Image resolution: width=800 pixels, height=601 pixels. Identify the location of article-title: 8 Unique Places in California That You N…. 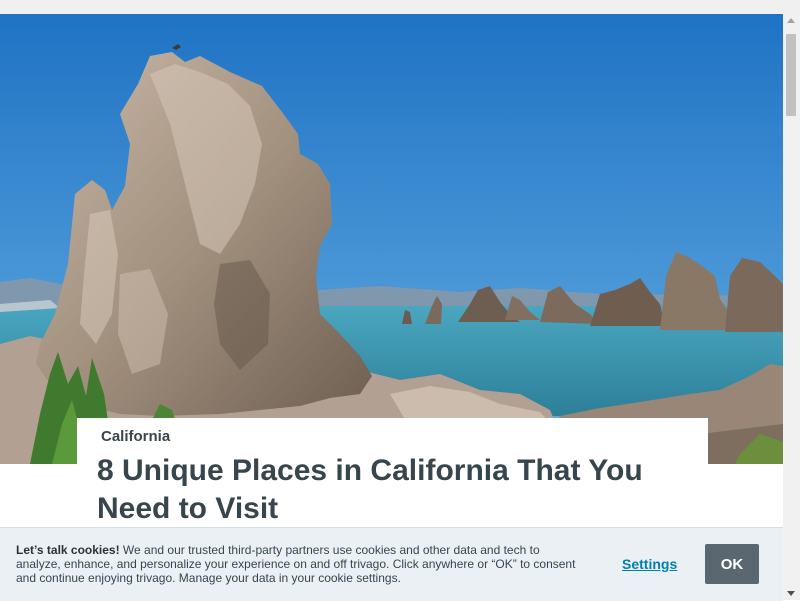
(370, 489).